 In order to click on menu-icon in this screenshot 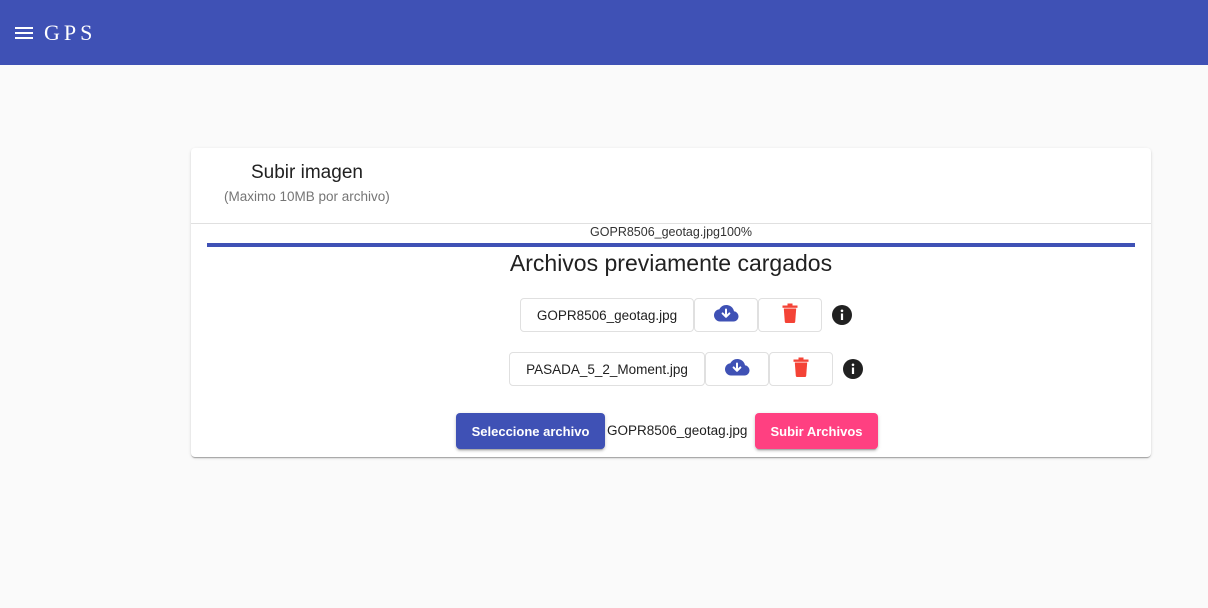, I will do `click(24, 33)`.